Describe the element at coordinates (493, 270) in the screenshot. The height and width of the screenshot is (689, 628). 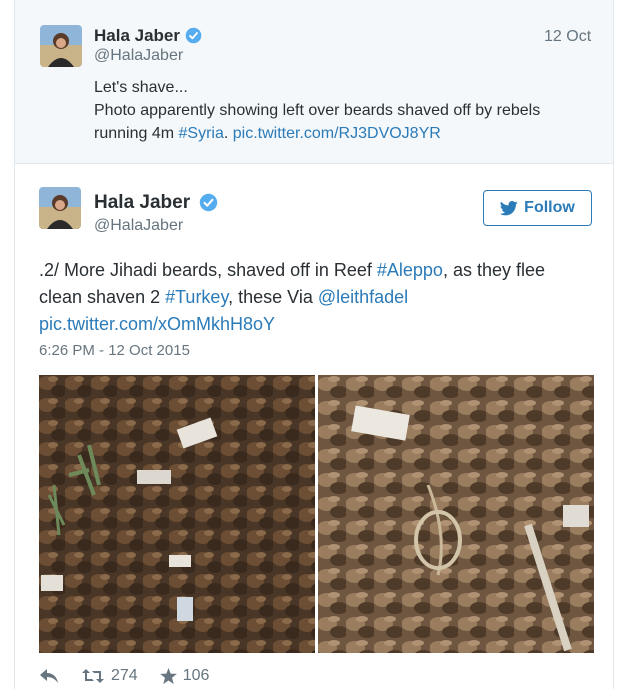
I see `tweet-text: , as they flee` at that location.